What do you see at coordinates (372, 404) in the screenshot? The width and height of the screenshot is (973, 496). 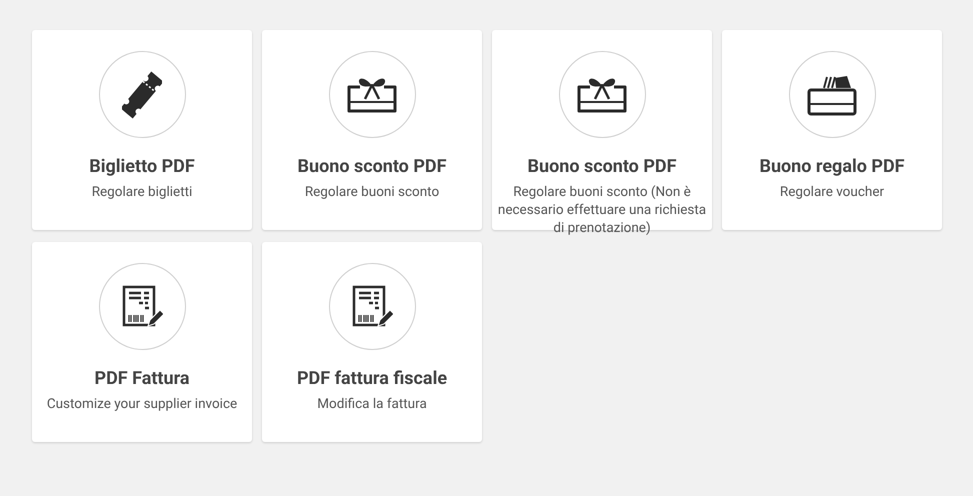 I see `card-description: Modifica la fattura` at bounding box center [372, 404].